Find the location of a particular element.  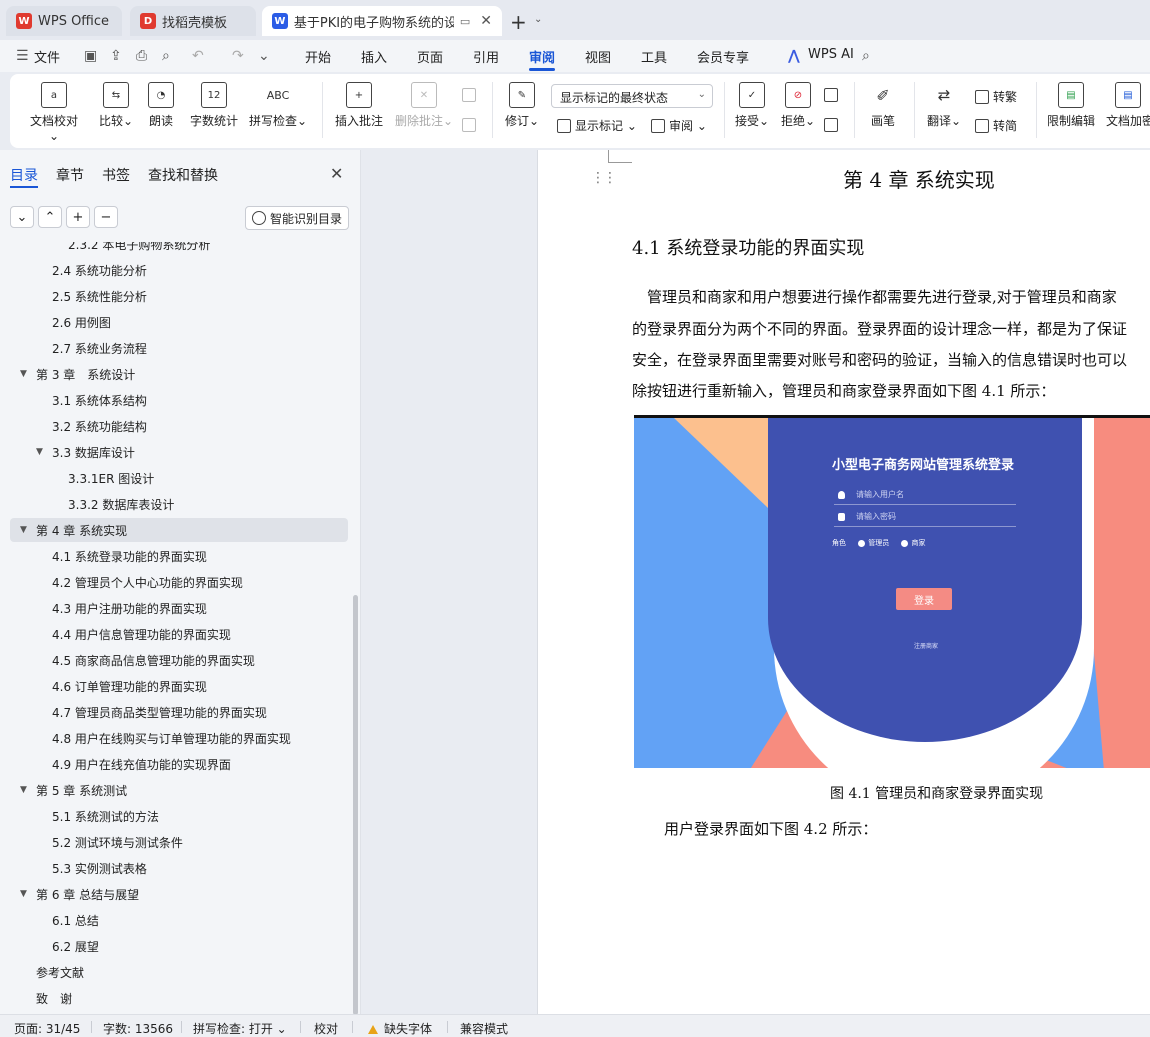

toc-item: 2.6 用例图 is located at coordinates (179, 322).